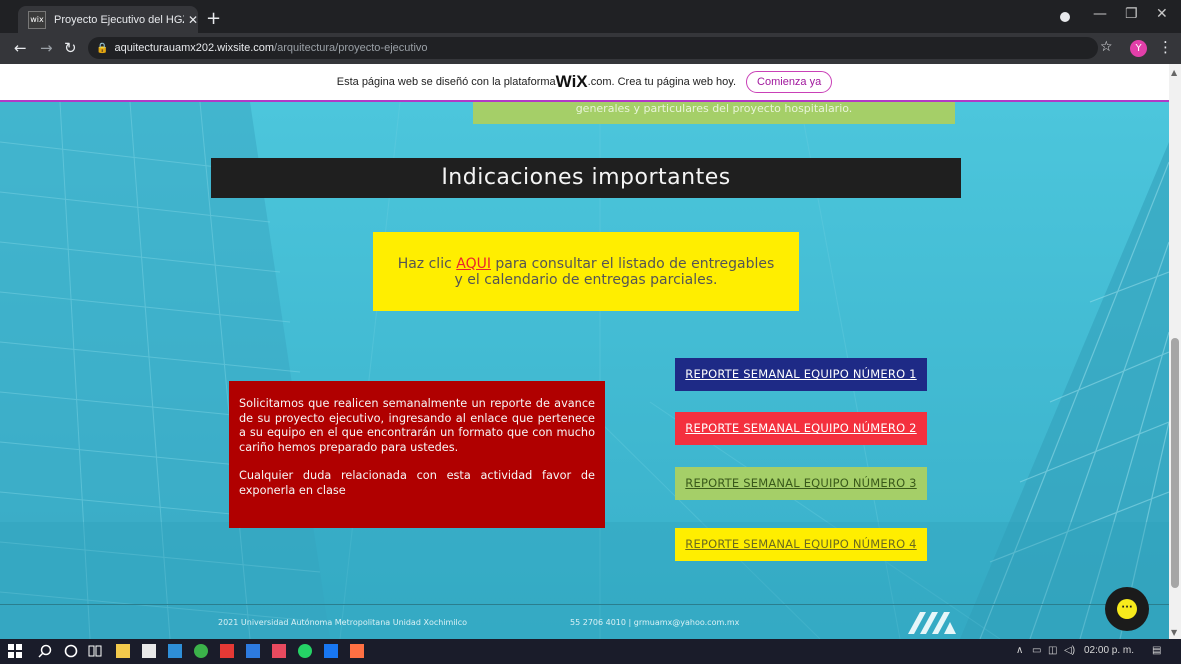 The width and height of the screenshot is (1181, 664). I want to click on wix-favicon-icon: wix, so click(37, 19).